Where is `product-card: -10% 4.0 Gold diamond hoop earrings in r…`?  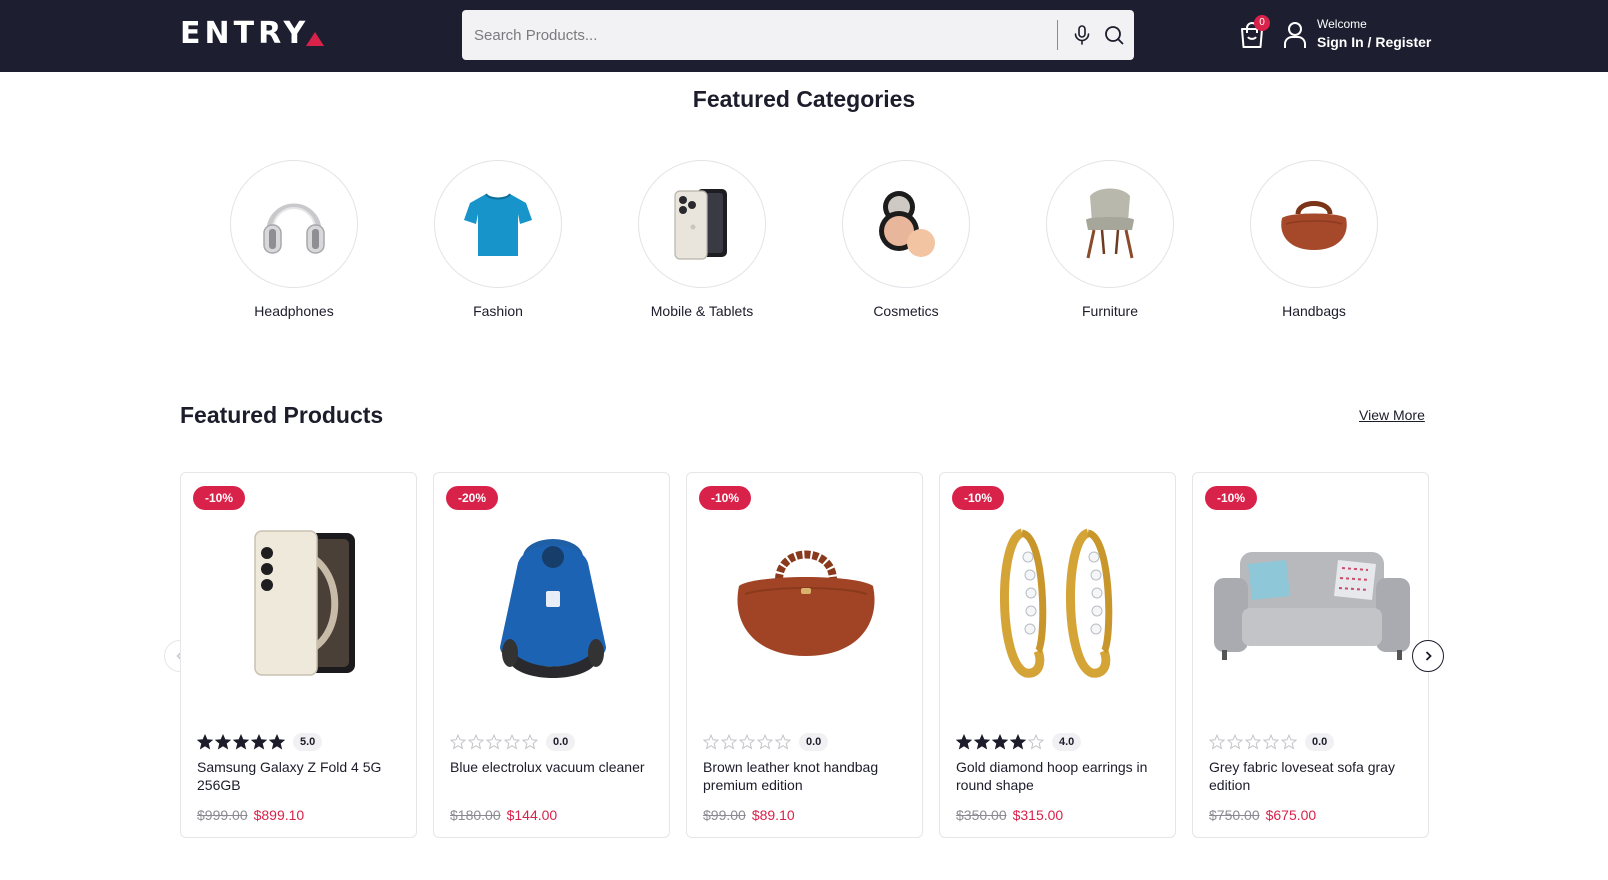
product-card: -10% 4.0 Gold diamond hoop earrings in r… is located at coordinates (1057, 655).